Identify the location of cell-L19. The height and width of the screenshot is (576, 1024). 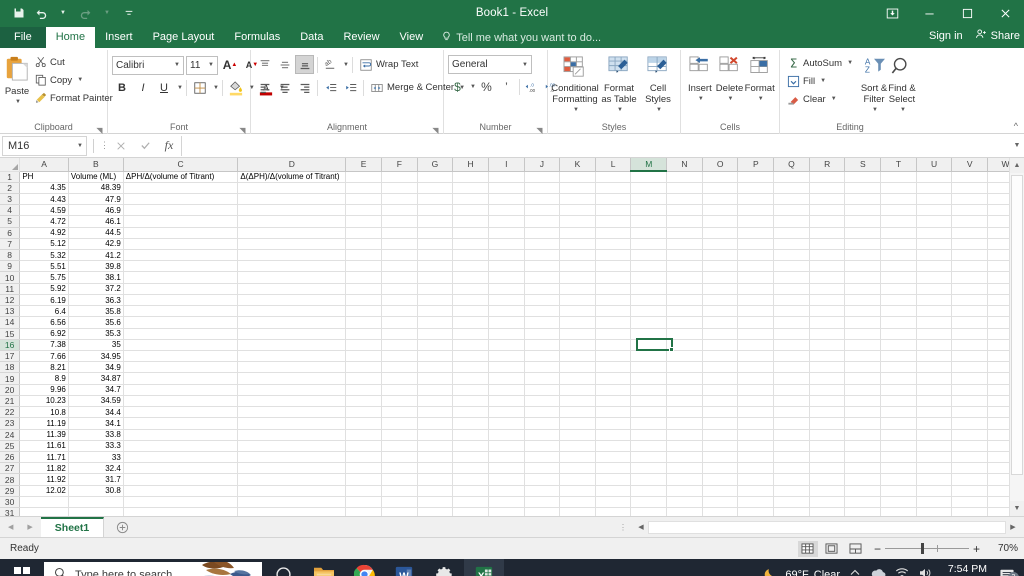
(613, 378).